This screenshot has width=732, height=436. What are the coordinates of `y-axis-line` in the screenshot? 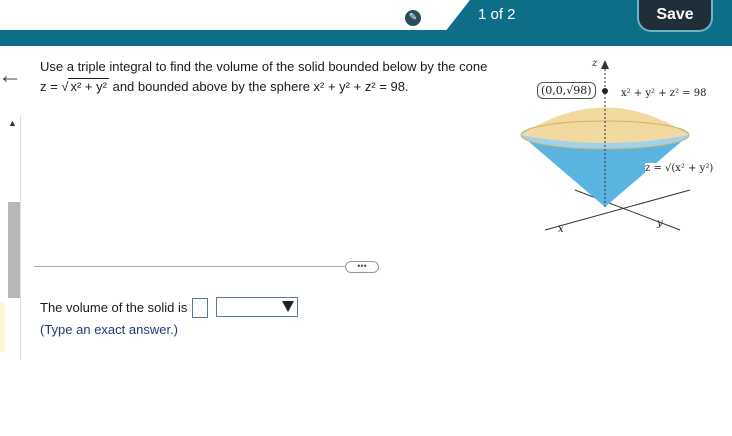 It's located at (627, 210).